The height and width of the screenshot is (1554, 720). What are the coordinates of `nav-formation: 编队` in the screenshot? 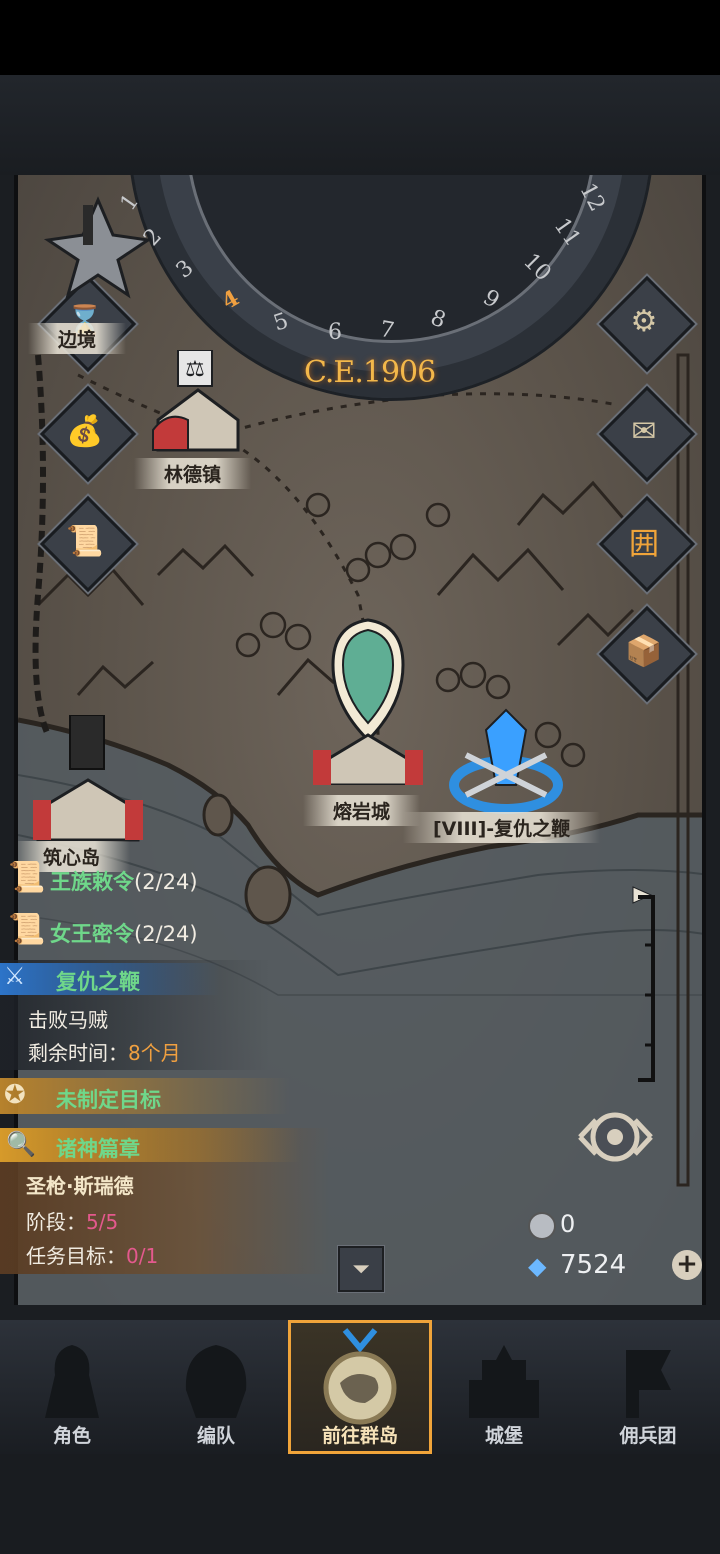 It's located at (216, 1387).